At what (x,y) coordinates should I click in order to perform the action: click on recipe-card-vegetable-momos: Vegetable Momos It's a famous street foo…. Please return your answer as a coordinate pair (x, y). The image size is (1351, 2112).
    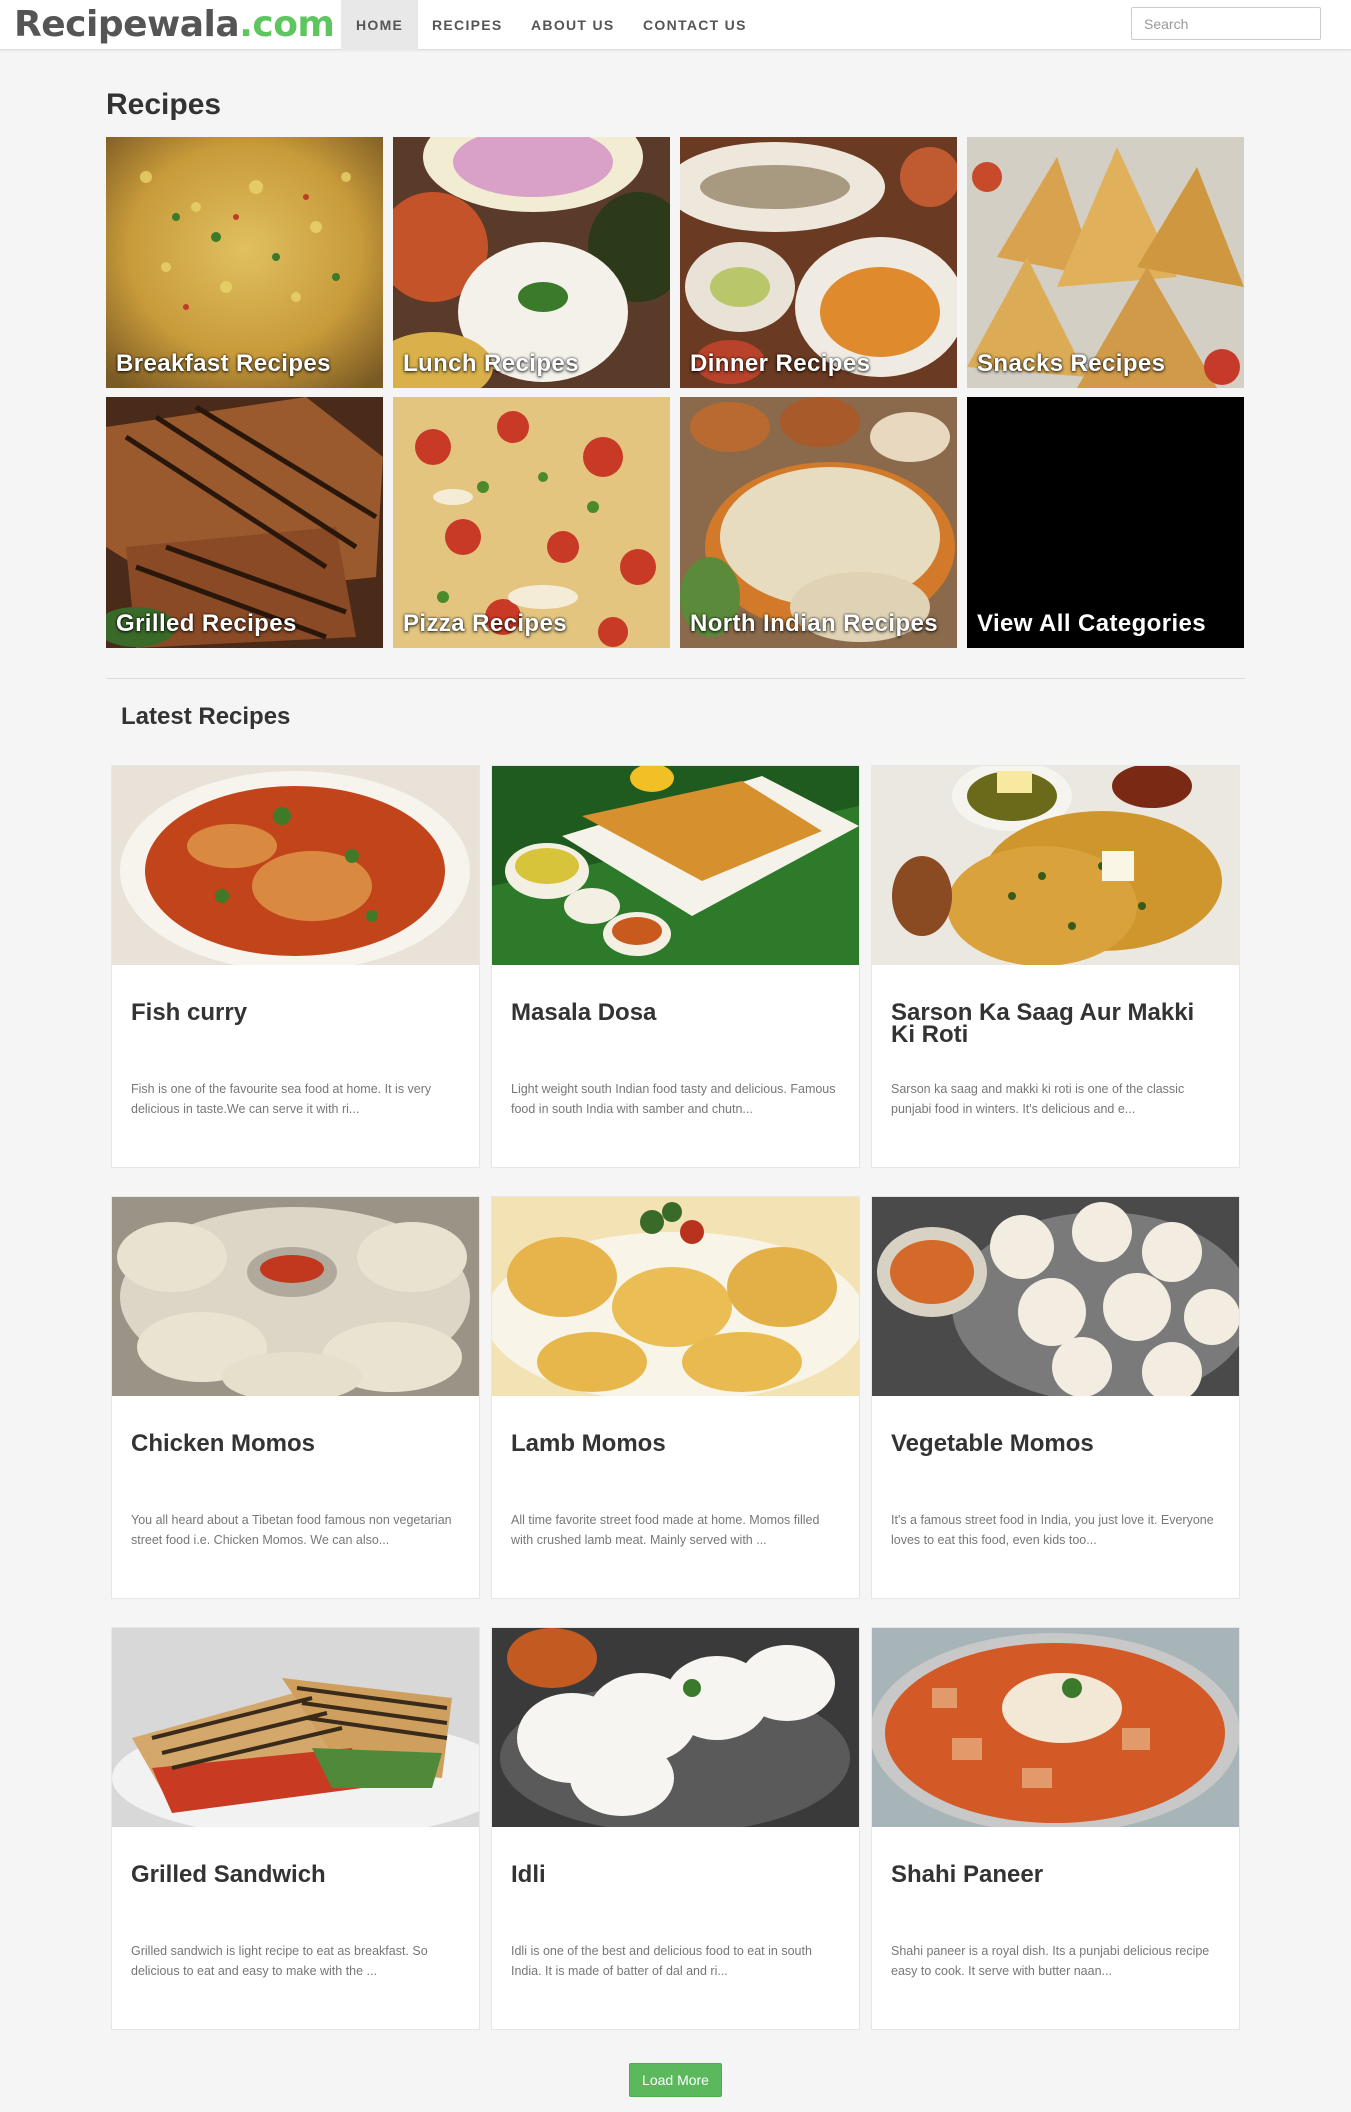
    Looking at the image, I should click on (1055, 1397).